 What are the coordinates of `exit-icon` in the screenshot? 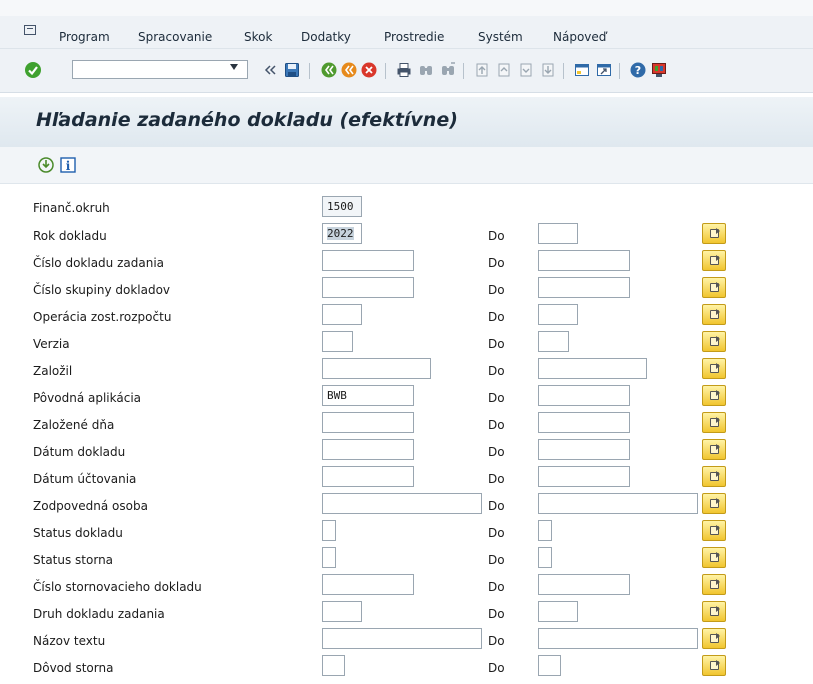 It's located at (349, 70).